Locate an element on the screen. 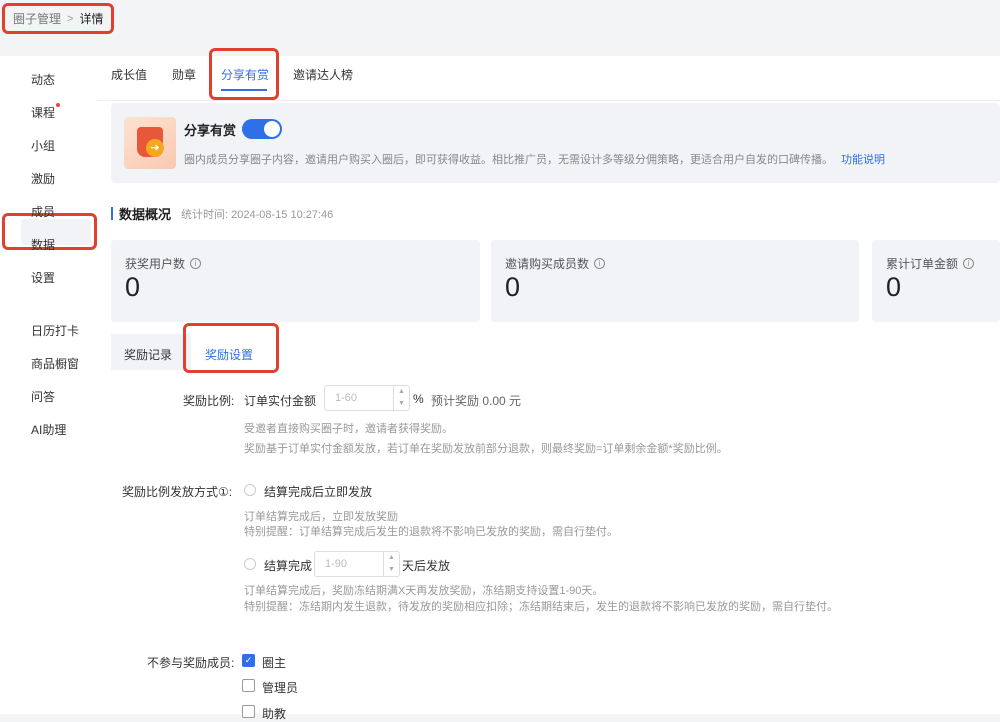 This screenshot has height=722, width=1000. breadcrumb-parent-link: 圈子管理 is located at coordinates (37, 18).